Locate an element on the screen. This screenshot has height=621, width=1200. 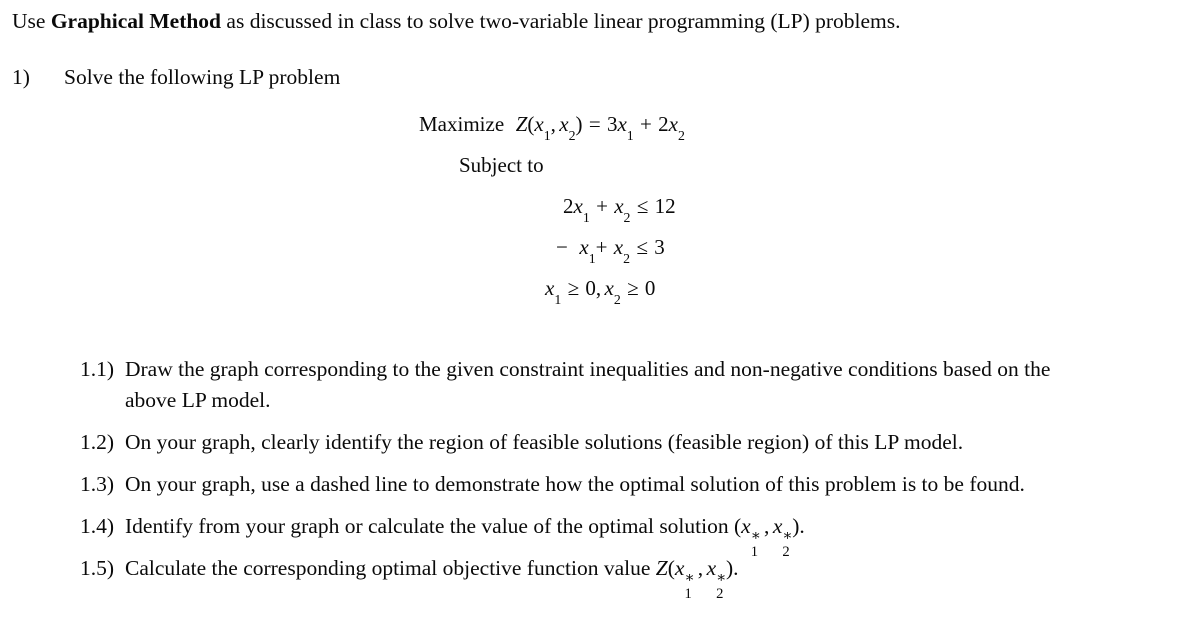
constraint1-var1: x is located at coordinates (578, 206).